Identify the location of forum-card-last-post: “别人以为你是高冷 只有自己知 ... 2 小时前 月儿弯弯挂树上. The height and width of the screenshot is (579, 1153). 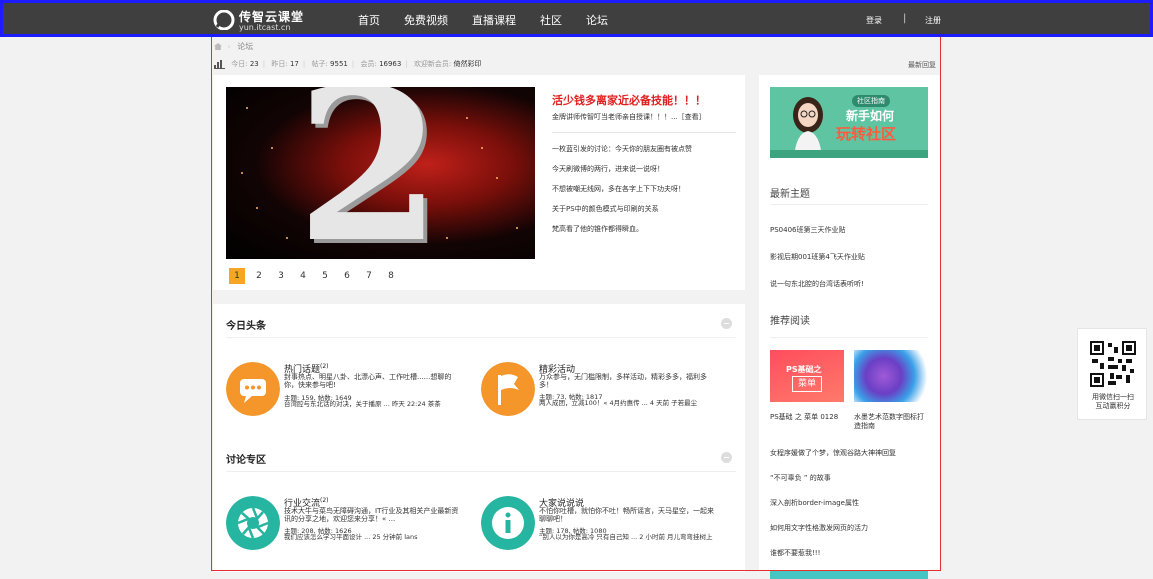
(629, 537).